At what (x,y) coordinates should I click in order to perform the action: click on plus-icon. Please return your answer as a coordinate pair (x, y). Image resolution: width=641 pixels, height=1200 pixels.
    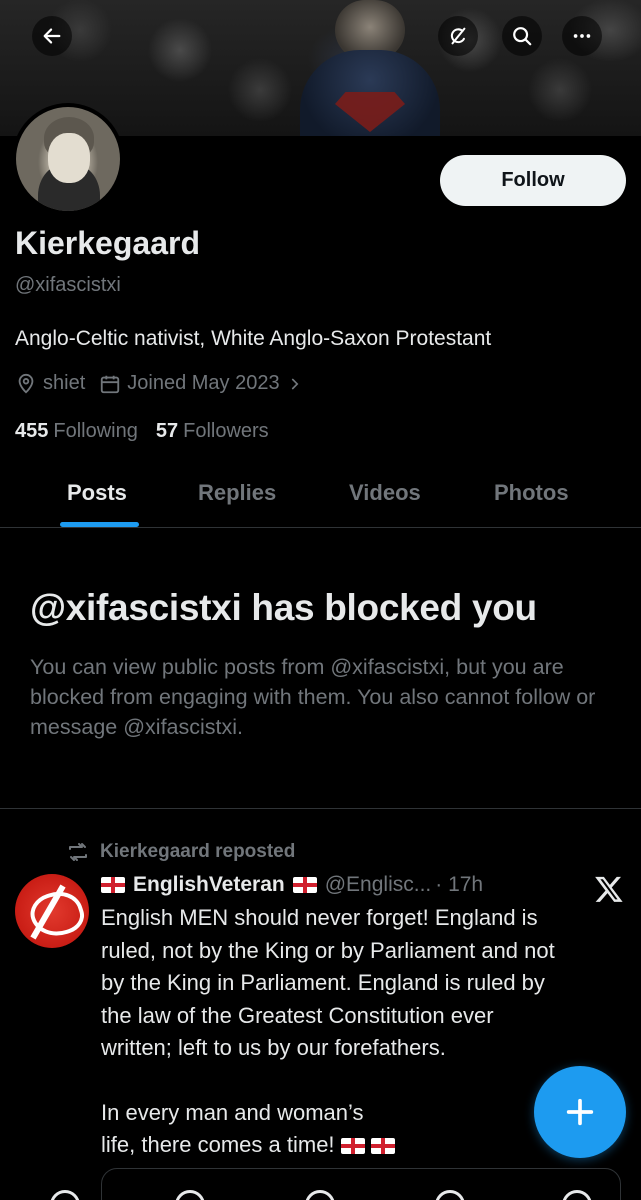
    Looking at the image, I should click on (580, 1112).